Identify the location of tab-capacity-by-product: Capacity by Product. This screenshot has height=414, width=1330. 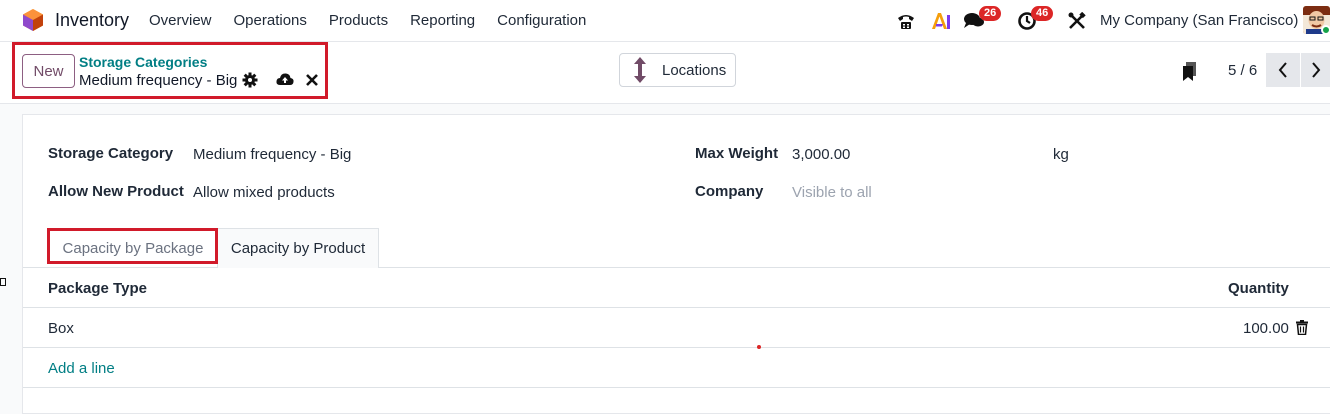
(298, 248).